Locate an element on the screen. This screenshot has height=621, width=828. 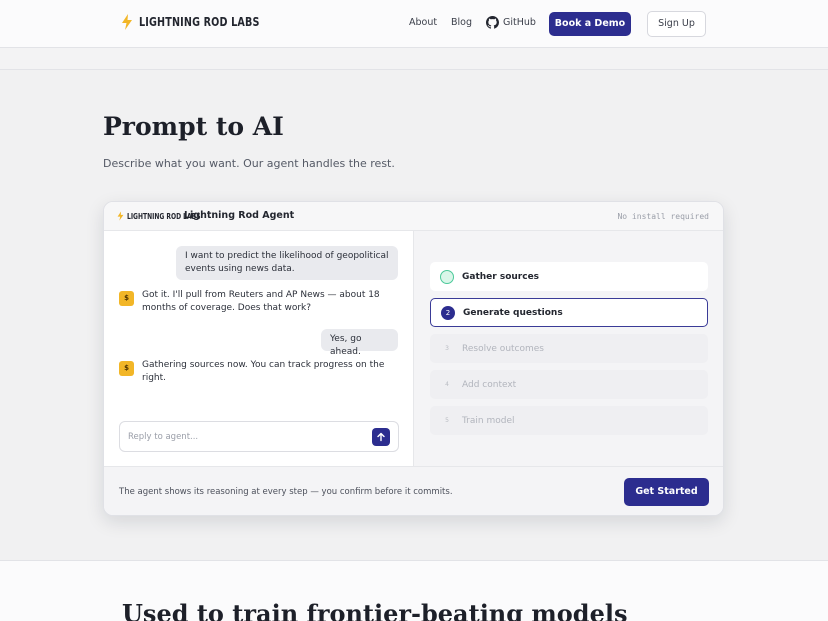
step-generate-questions: 2 Generate questions is located at coordinates (569, 312).